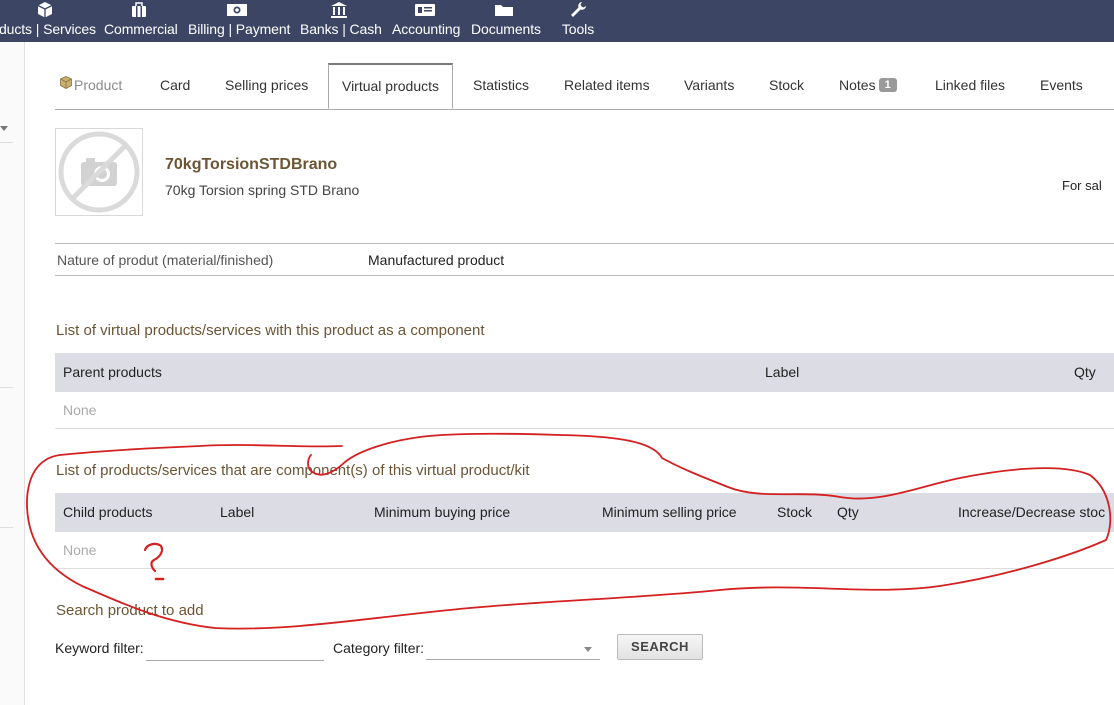 The image size is (1114, 705). What do you see at coordinates (237, 11) in the screenshot?
I see `money-icon` at bounding box center [237, 11].